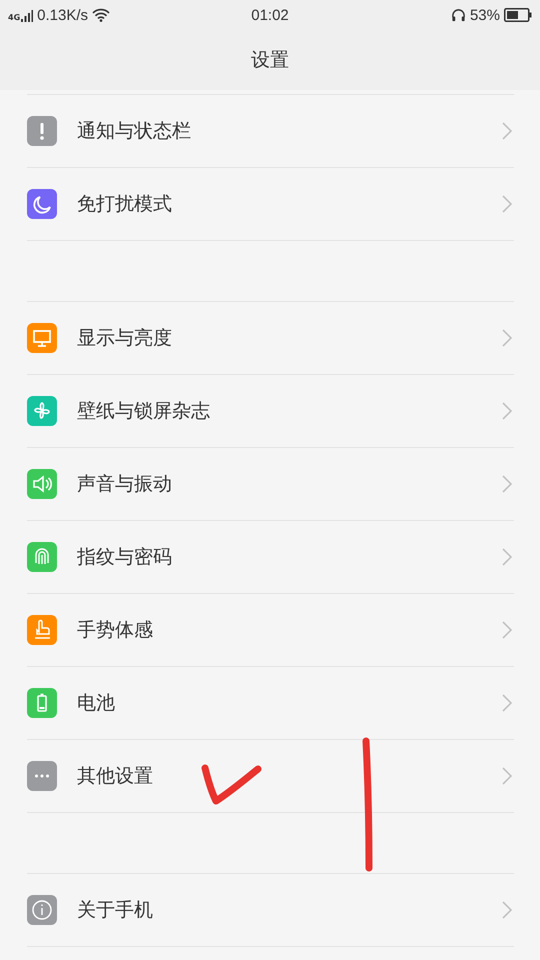  Describe the element at coordinates (270, 15) in the screenshot. I see `clock: 01:02` at that location.